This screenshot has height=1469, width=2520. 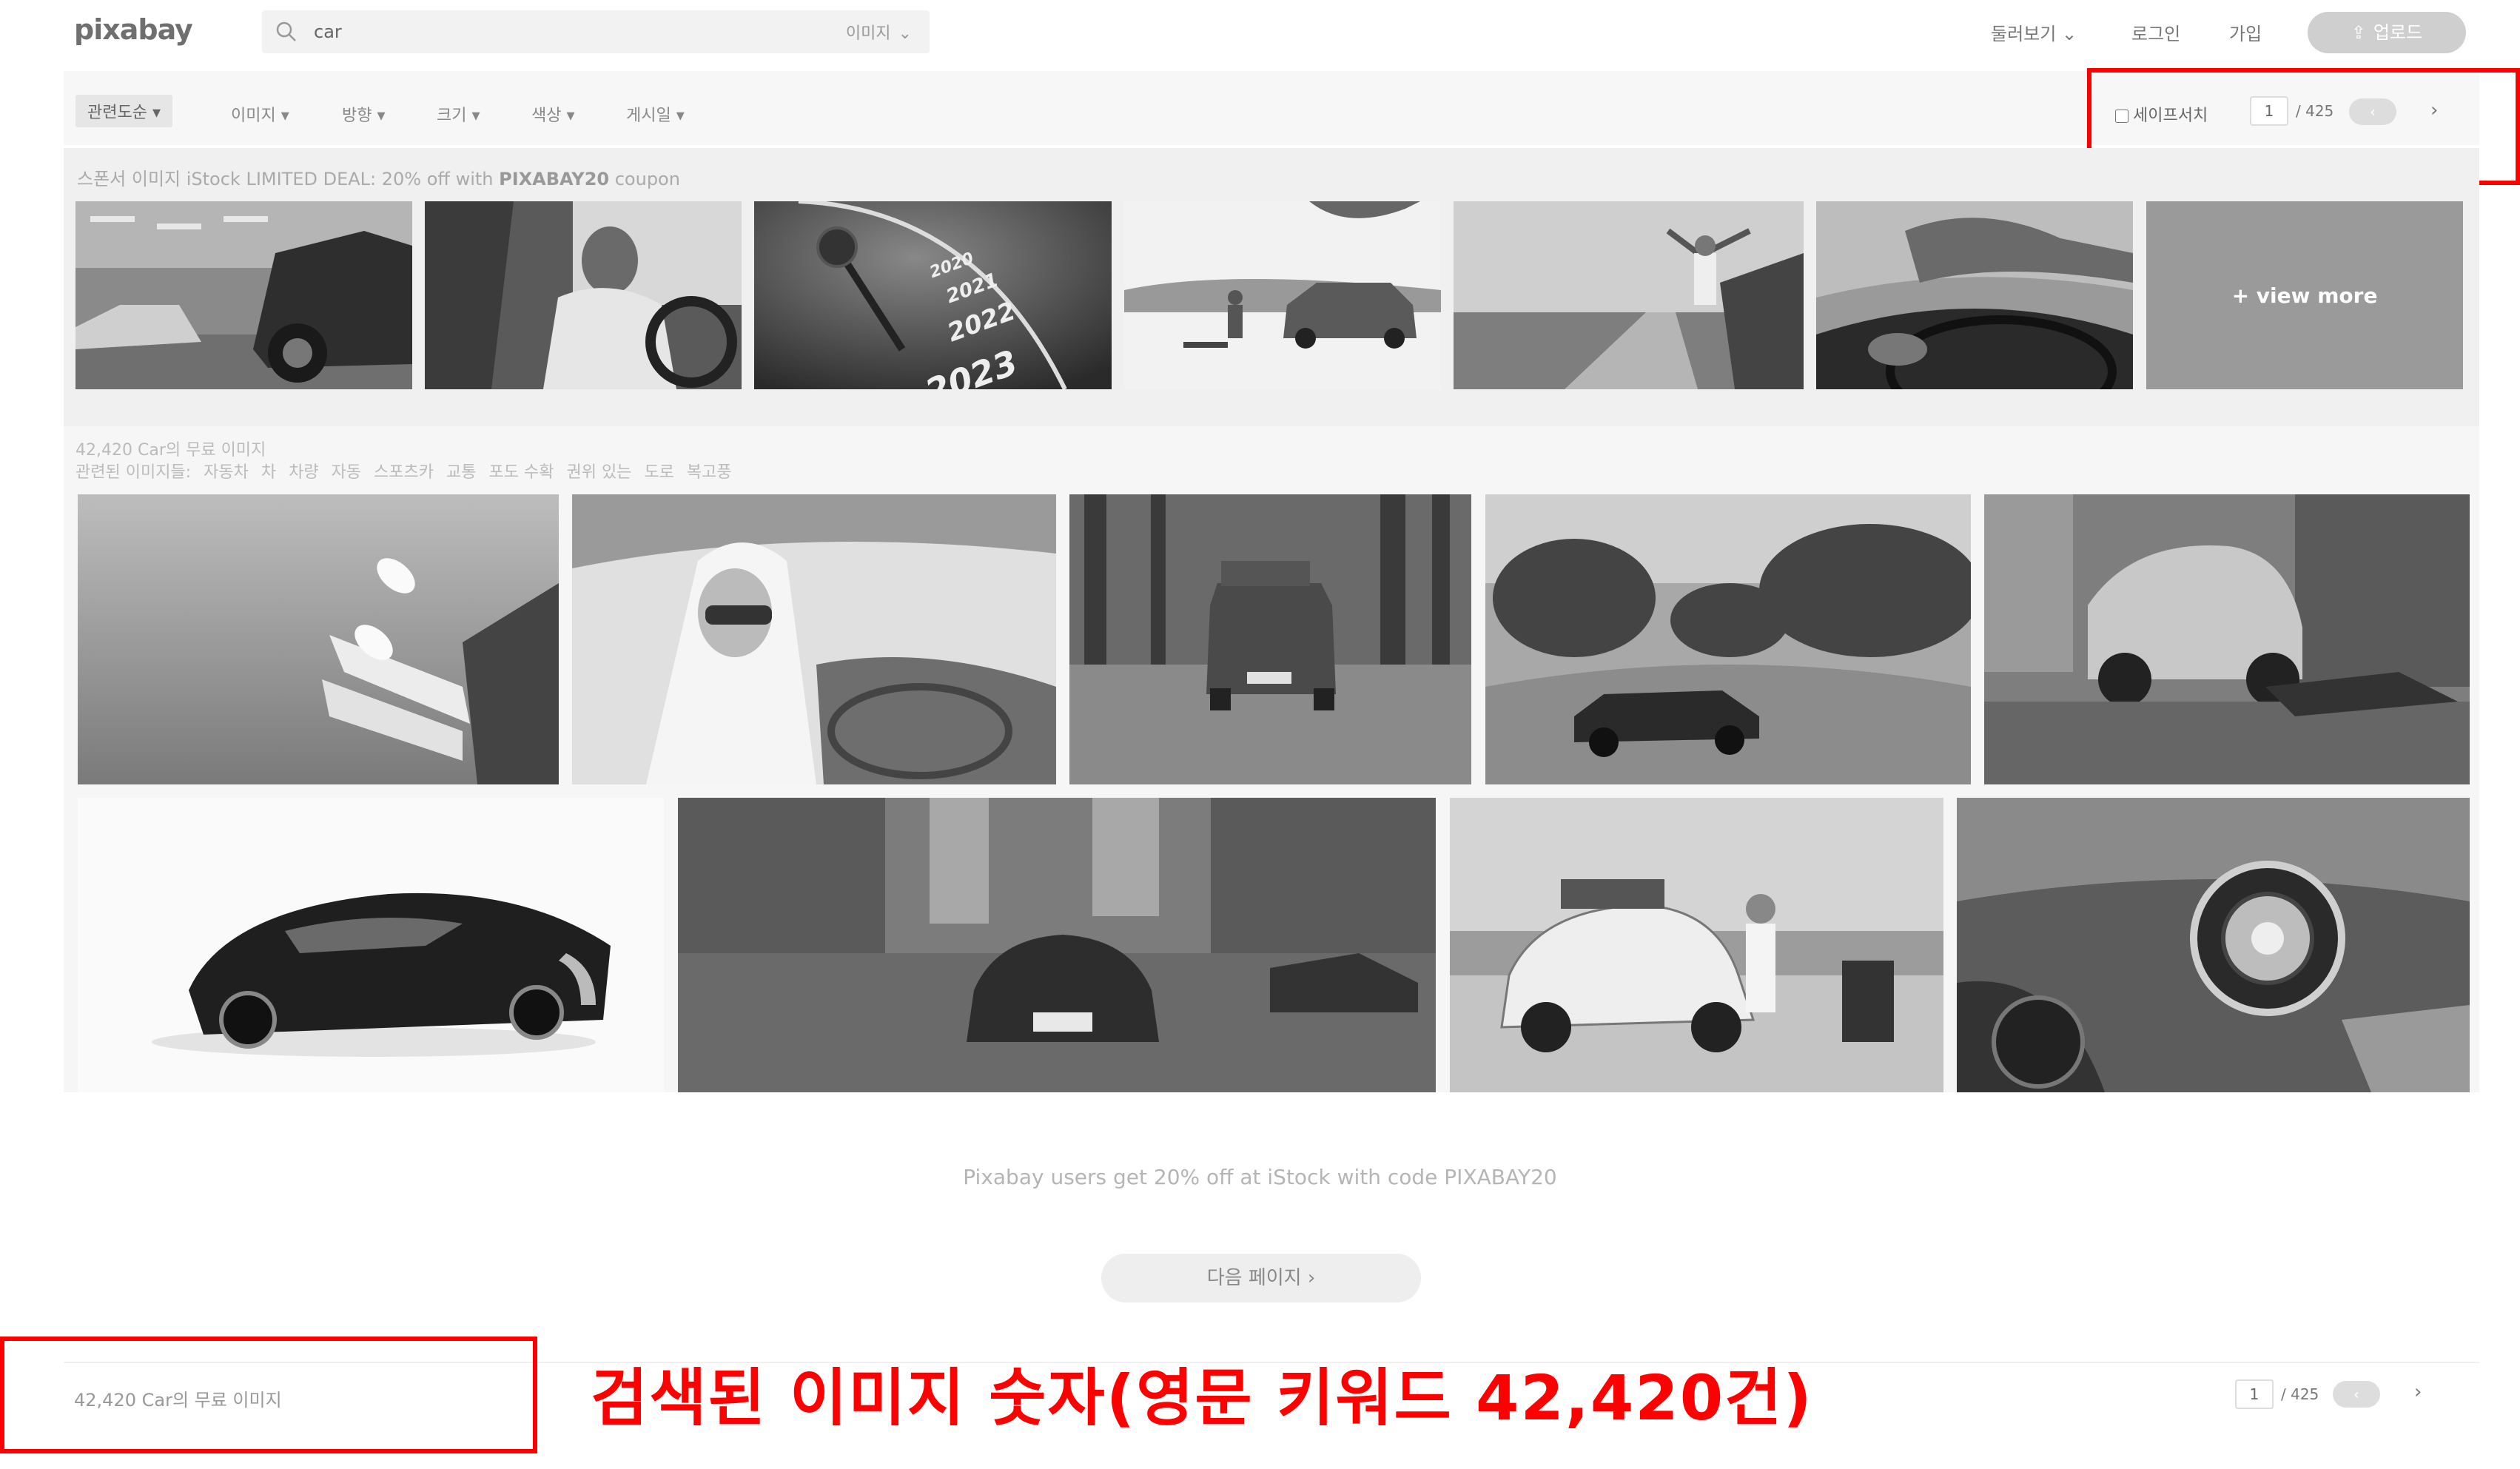 I want to click on footer-prev-page-button: ‹, so click(x=2356, y=1394).